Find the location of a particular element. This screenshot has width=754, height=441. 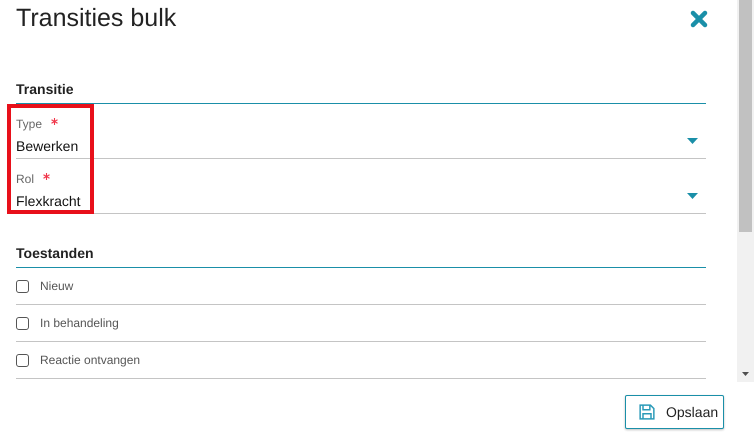

field-label: Type is located at coordinates (29, 124).